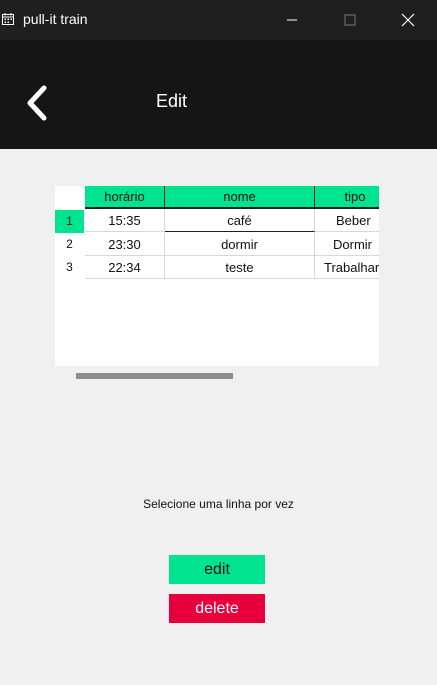 The image size is (437, 685). What do you see at coordinates (240, 220) in the screenshot?
I see `table-cell-nome: café` at bounding box center [240, 220].